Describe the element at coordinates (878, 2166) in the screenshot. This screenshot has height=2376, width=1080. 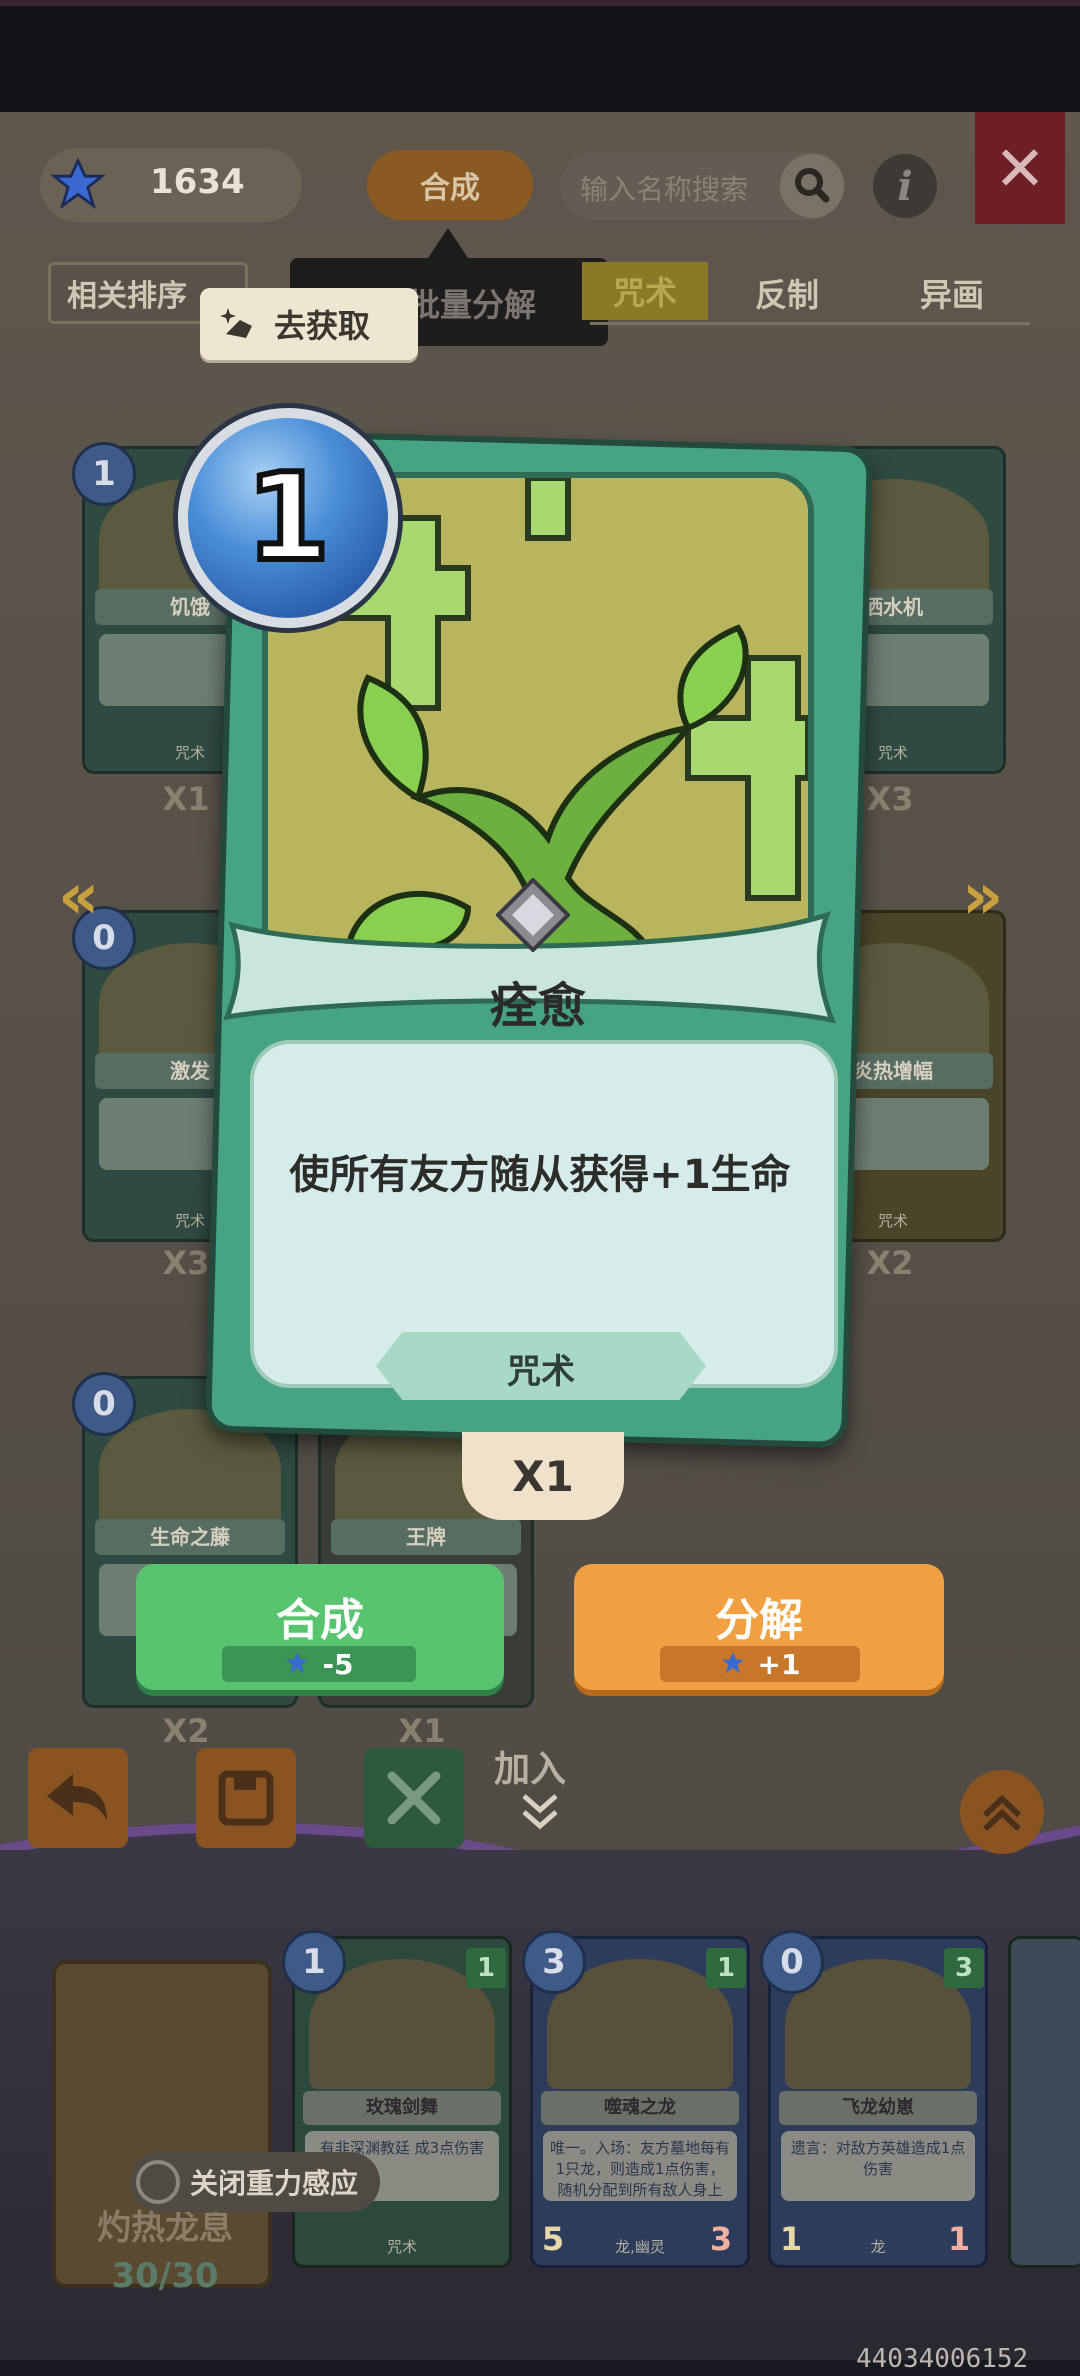
I see `card-description: 遗言：对敌方英雄造成1点伤害` at that location.